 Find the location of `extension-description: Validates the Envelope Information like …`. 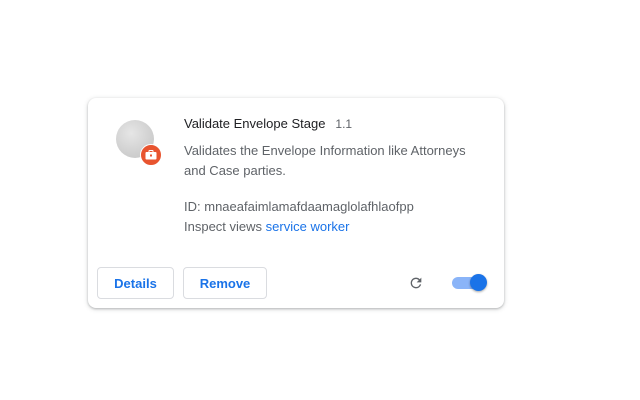

extension-description: Validates the Envelope Information like … is located at coordinates (325, 160).